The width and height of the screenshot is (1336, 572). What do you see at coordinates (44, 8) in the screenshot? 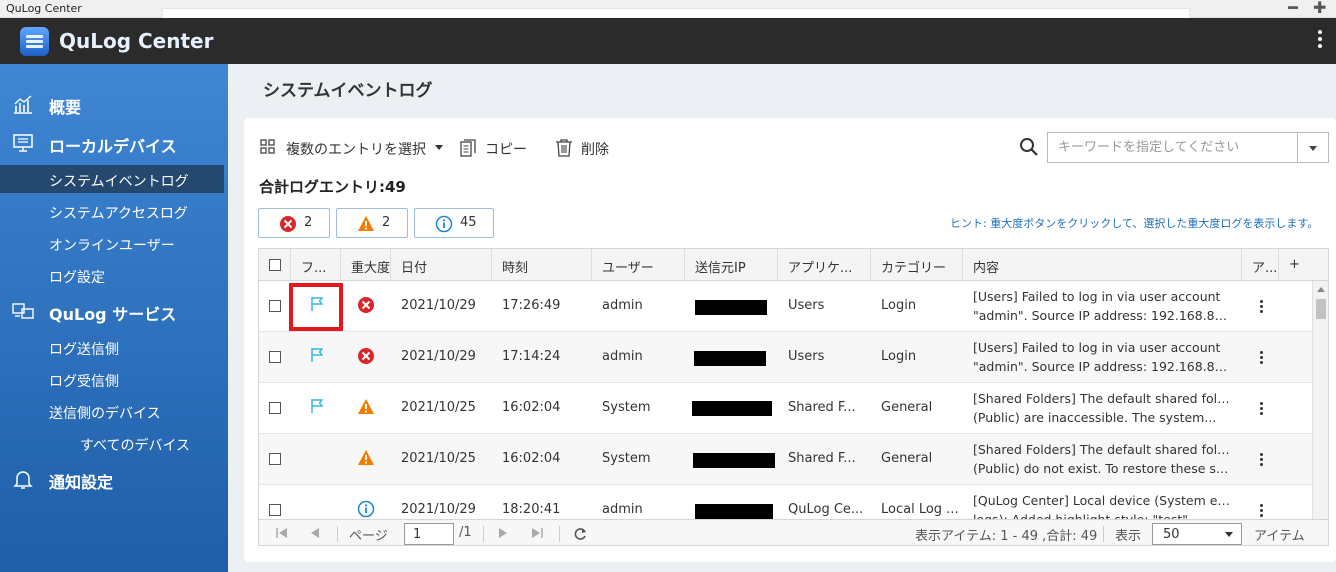
I see `window-title: QuLog Center` at bounding box center [44, 8].